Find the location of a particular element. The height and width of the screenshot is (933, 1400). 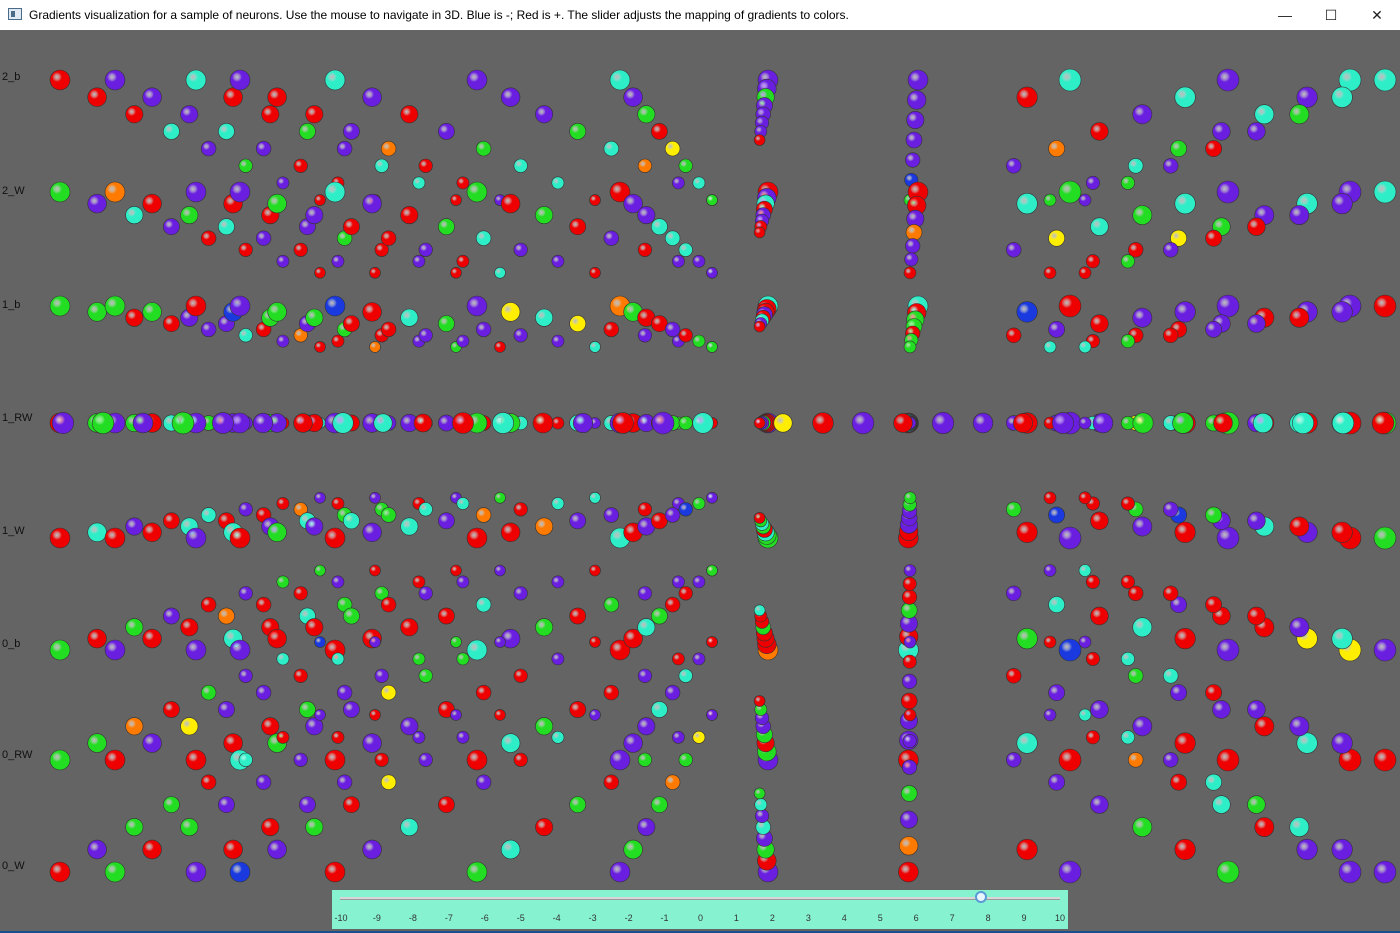

minimize-button: — is located at coordinates (1285, 15).